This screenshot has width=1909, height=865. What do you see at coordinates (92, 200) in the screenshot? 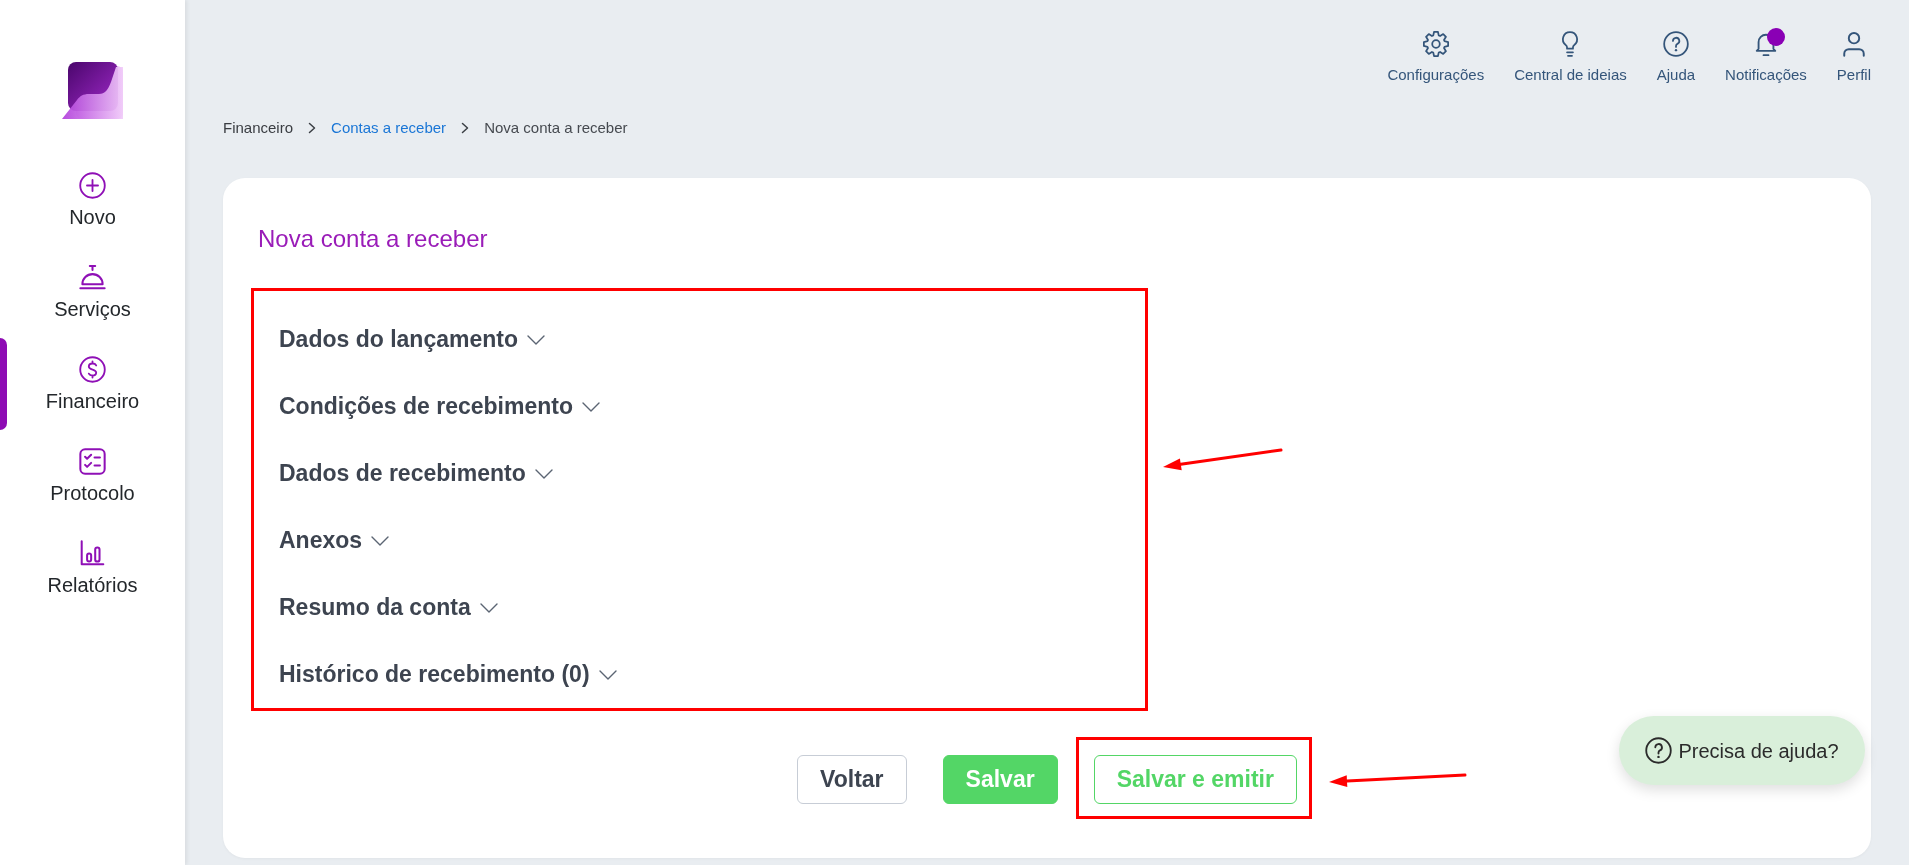
I see `sidebar-item: Novo` at bounding box center [92, 200].